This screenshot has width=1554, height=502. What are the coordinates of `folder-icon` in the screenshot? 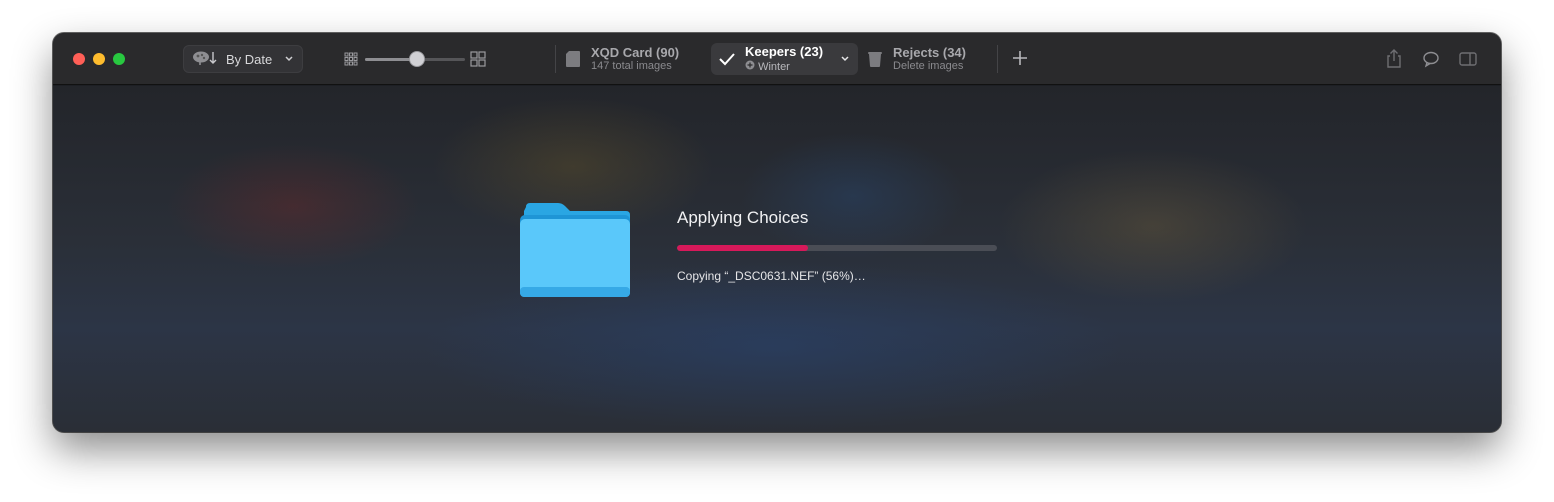 It's located at (577, 251).